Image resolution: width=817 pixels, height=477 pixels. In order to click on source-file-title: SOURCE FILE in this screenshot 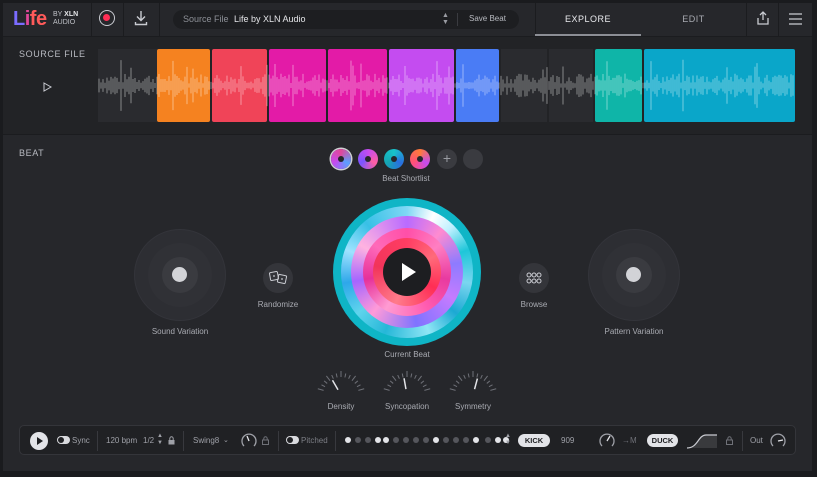, I will do `click(52, 54)`.